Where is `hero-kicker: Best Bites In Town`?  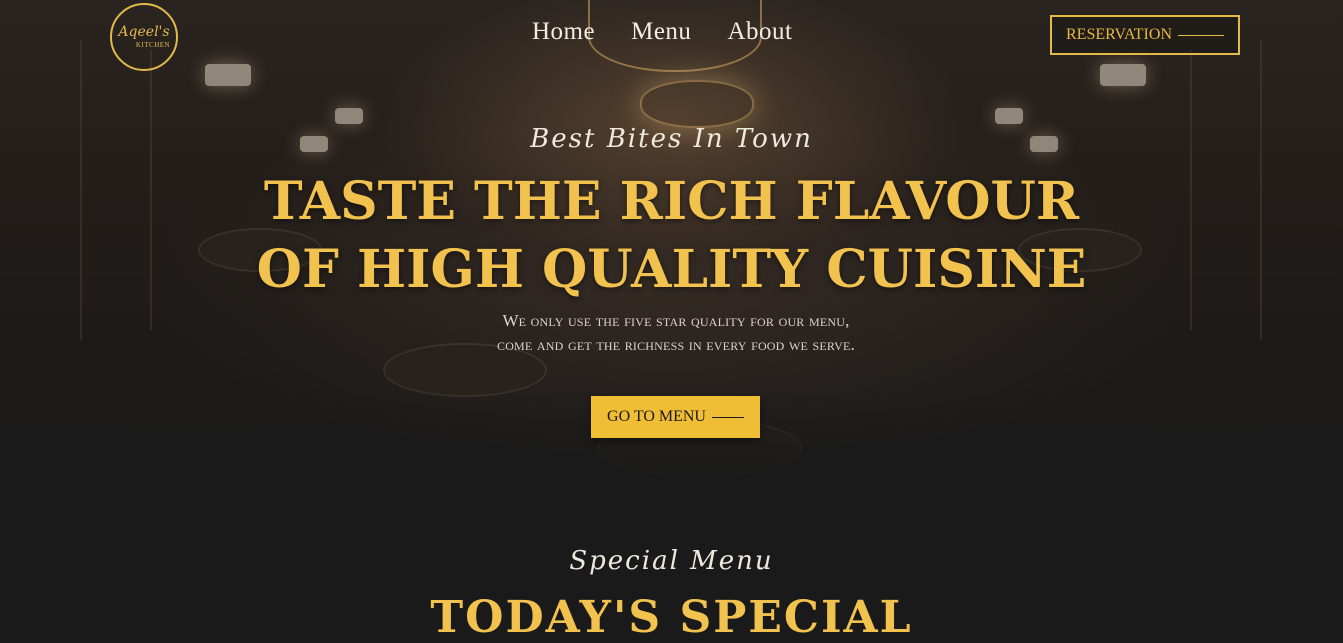 hero-kicker: Best Bites In Town is located at coordinates (671, 139).